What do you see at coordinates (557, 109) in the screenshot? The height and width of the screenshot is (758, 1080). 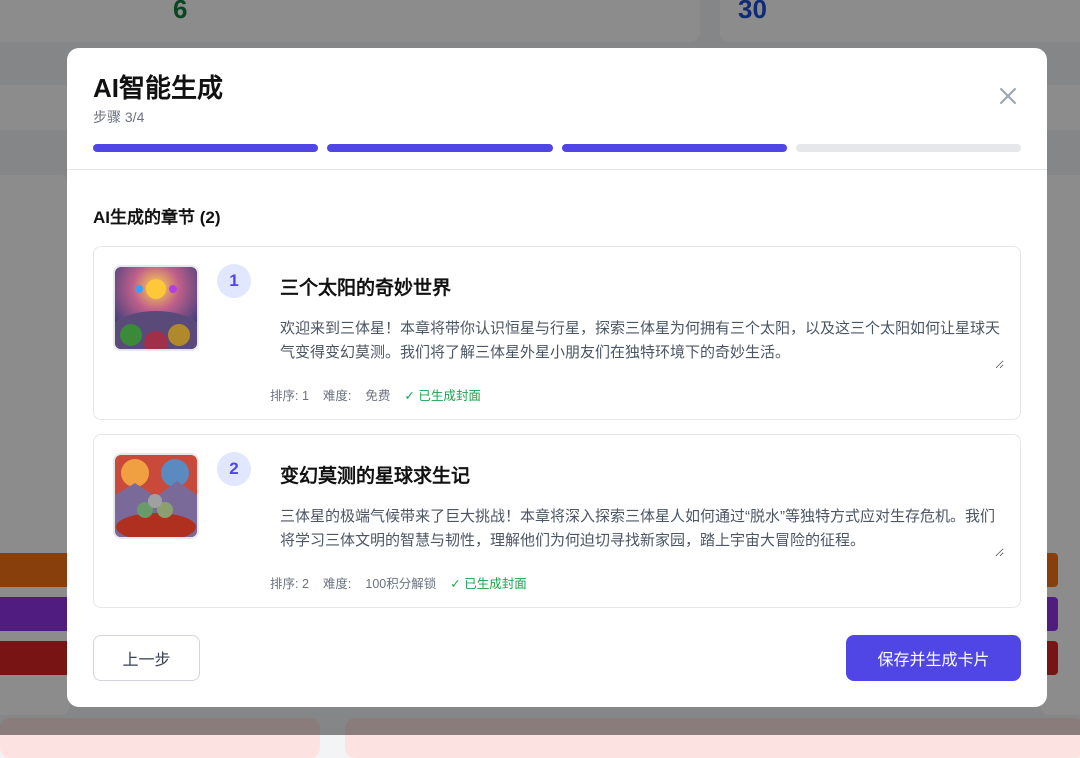 I see `modal-header: AI智能生成 步骤 3/4` at bounding box center [557, 109].